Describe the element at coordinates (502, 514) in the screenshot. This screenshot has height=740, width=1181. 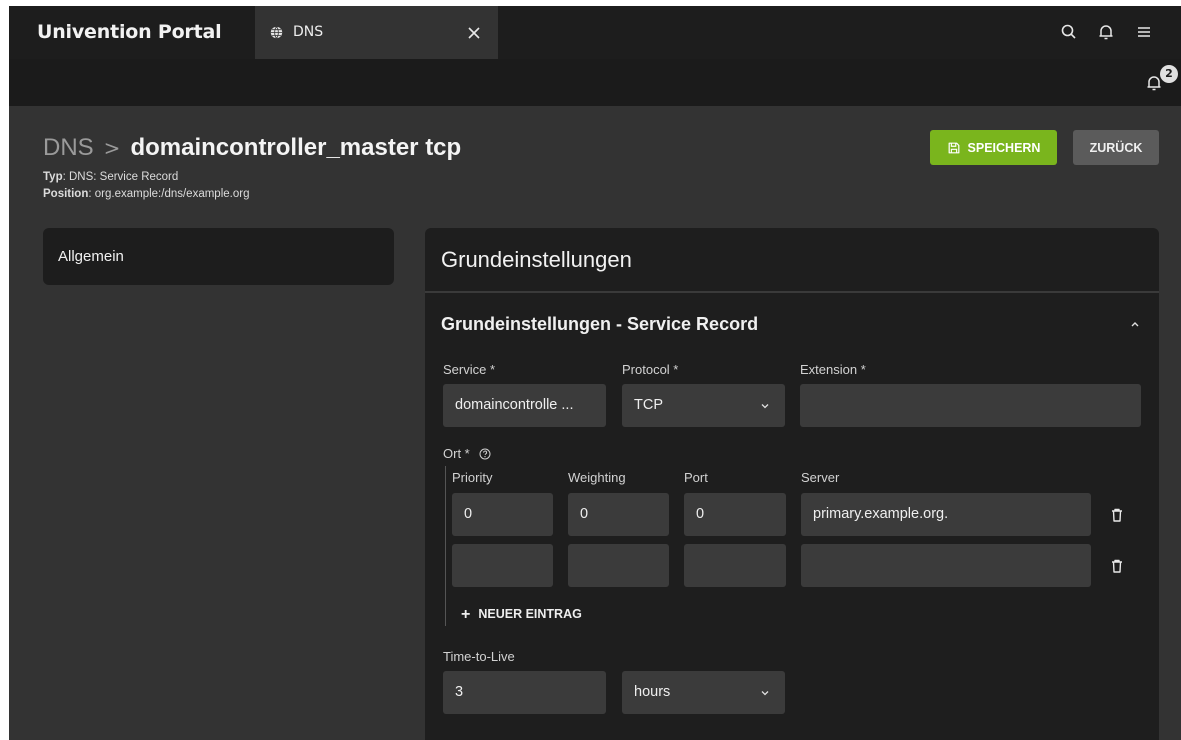
I see `priority-input: 0` at that location.